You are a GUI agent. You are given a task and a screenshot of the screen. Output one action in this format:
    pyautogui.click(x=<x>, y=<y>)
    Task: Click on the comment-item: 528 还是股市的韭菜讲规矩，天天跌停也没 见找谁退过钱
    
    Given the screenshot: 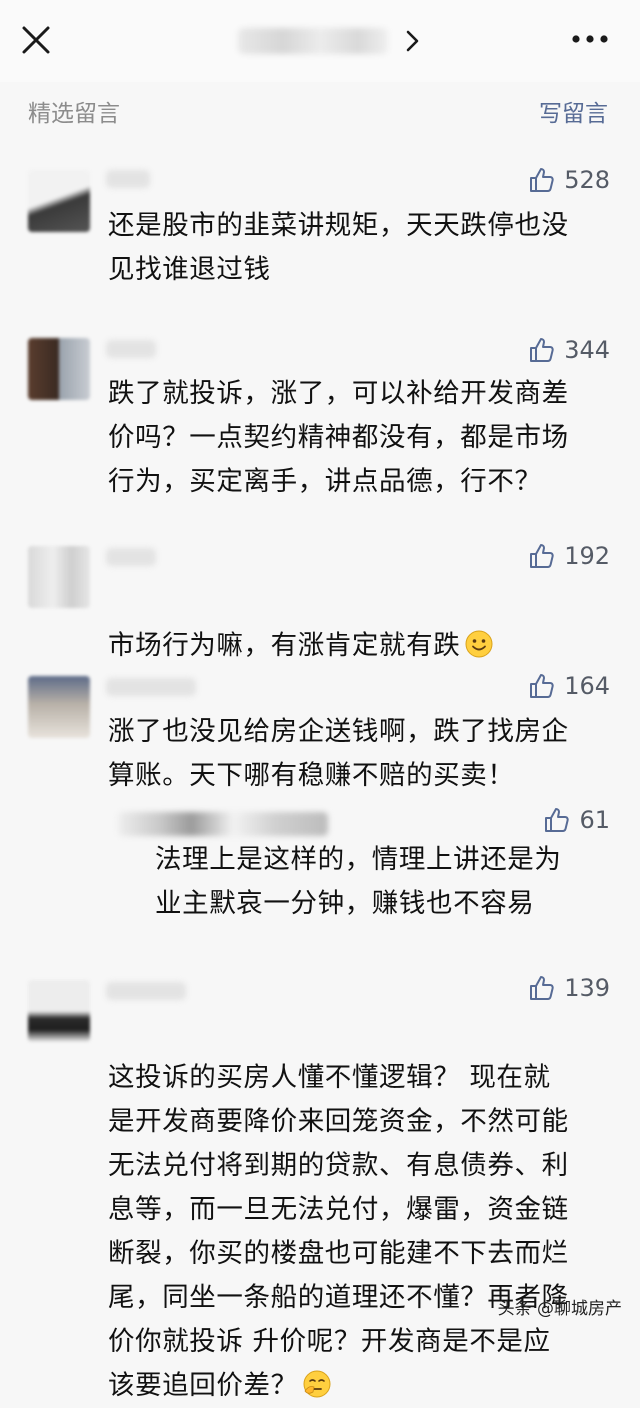 What is the action you would take?
    pyautogui.click(x=320, y=235)
    